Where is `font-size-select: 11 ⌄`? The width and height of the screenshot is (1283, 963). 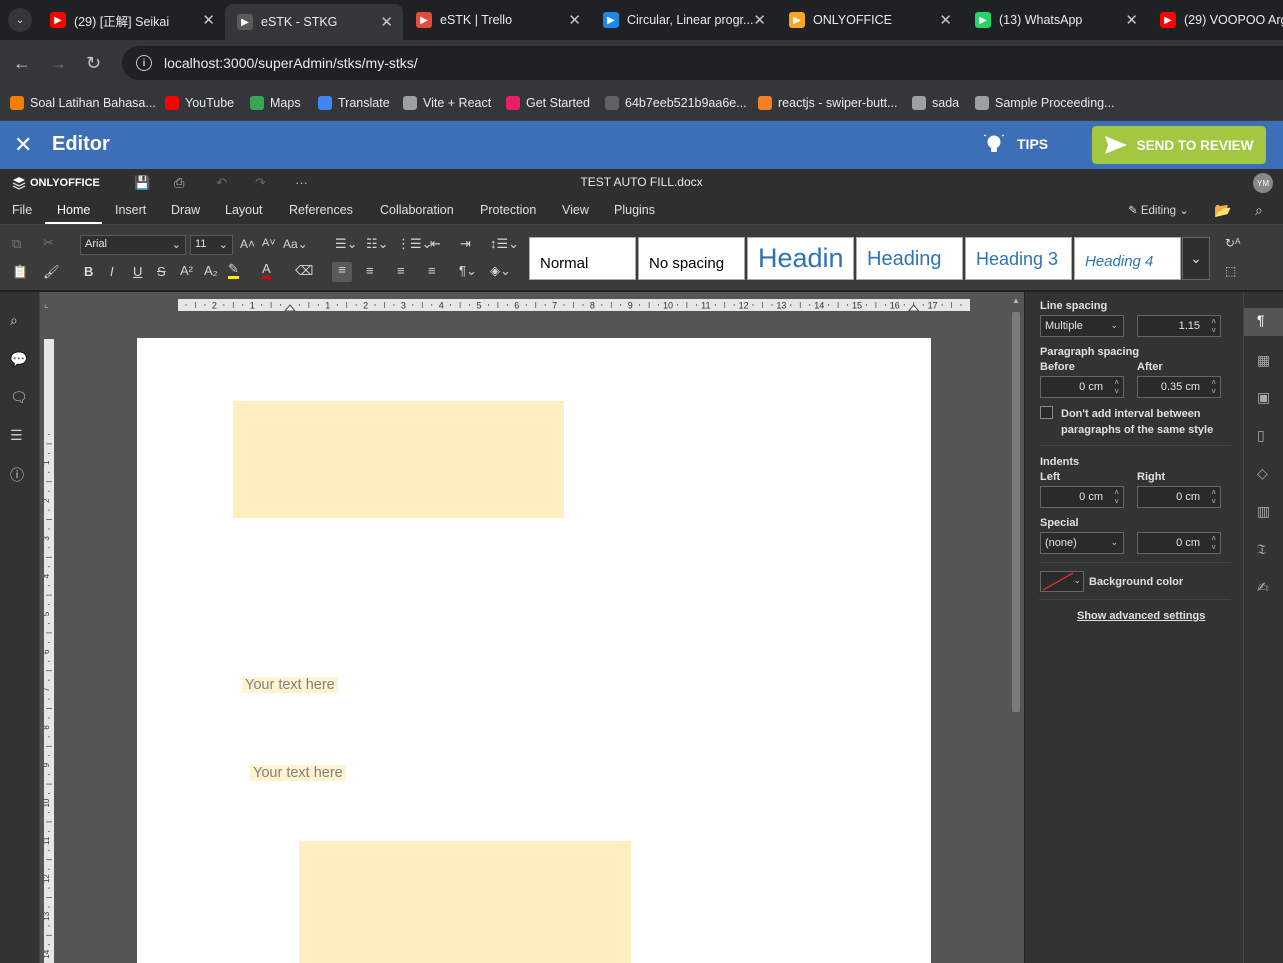
font-size-select: 11 ⌄ is located at coordinates (211, 245).